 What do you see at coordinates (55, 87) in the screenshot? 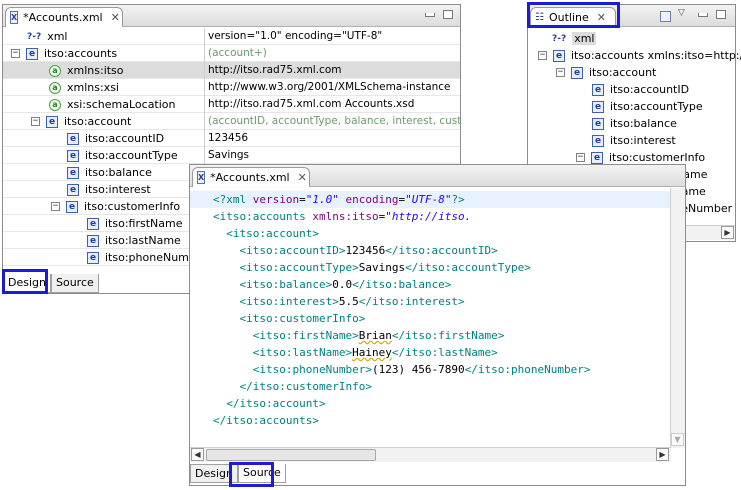
I see `attribute-icon: a` at bounding box center [55, 87].